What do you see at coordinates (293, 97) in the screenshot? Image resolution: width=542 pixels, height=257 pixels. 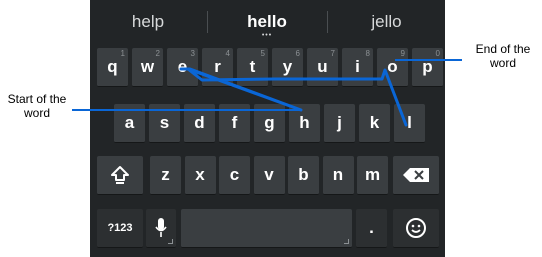 I see `swipe-path` at bounding box center [293, 97].